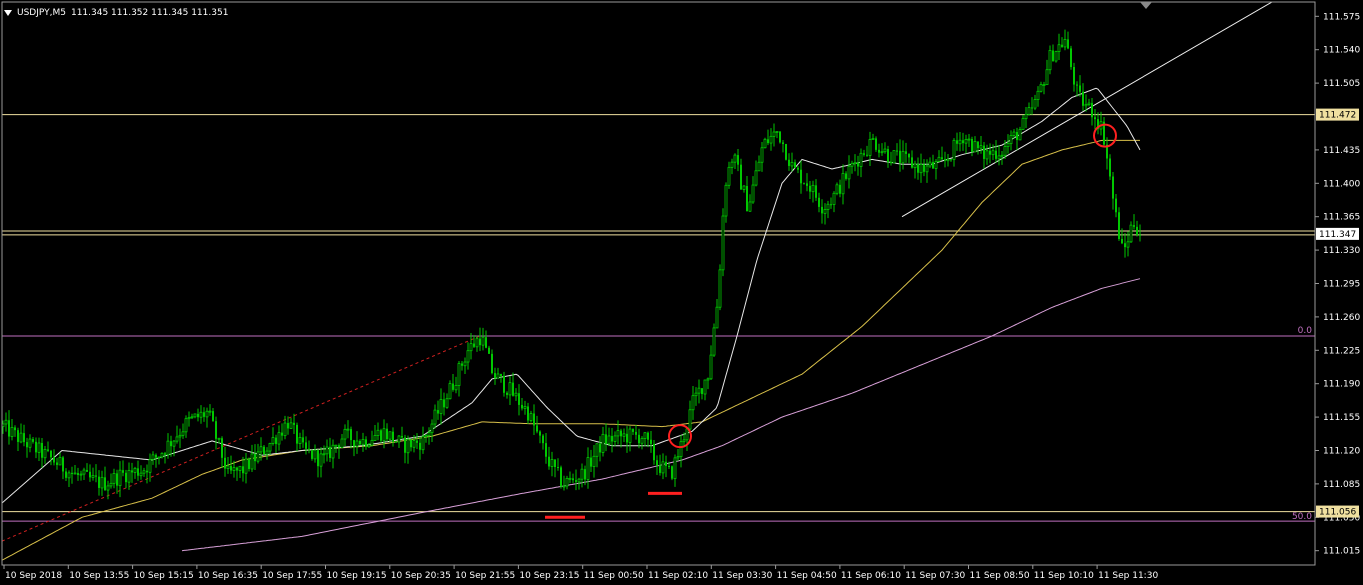  Describe the element at coordinates (871, 576) in the screenshot. I see `time-tick-label: 11 Sep 06:10` at that location.